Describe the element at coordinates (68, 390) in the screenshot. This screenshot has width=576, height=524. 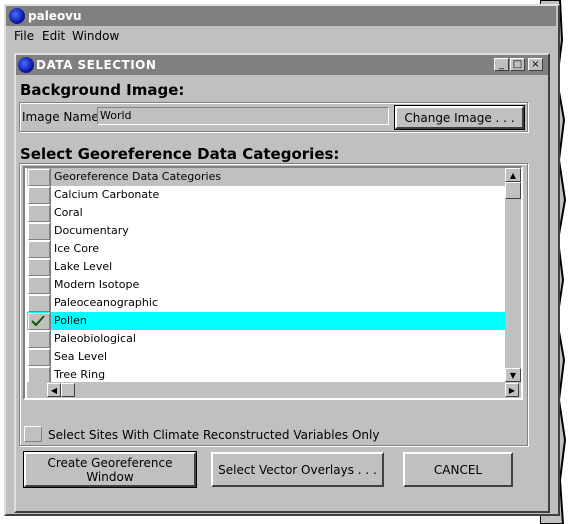
I see `scroll-h-thumb` at that location.